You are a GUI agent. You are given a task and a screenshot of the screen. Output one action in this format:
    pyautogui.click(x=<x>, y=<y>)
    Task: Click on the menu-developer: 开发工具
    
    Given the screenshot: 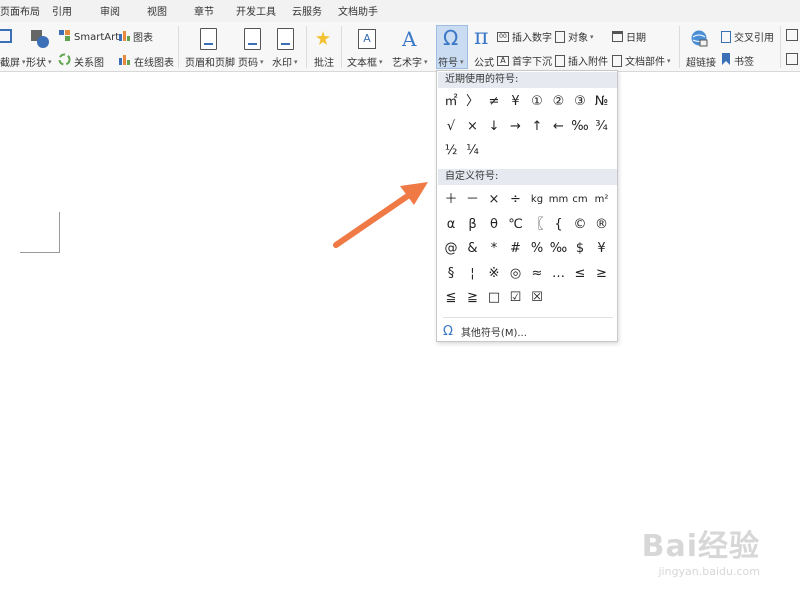 What is the action you would take?
    pyautogui.click(x=256, y=10)
    